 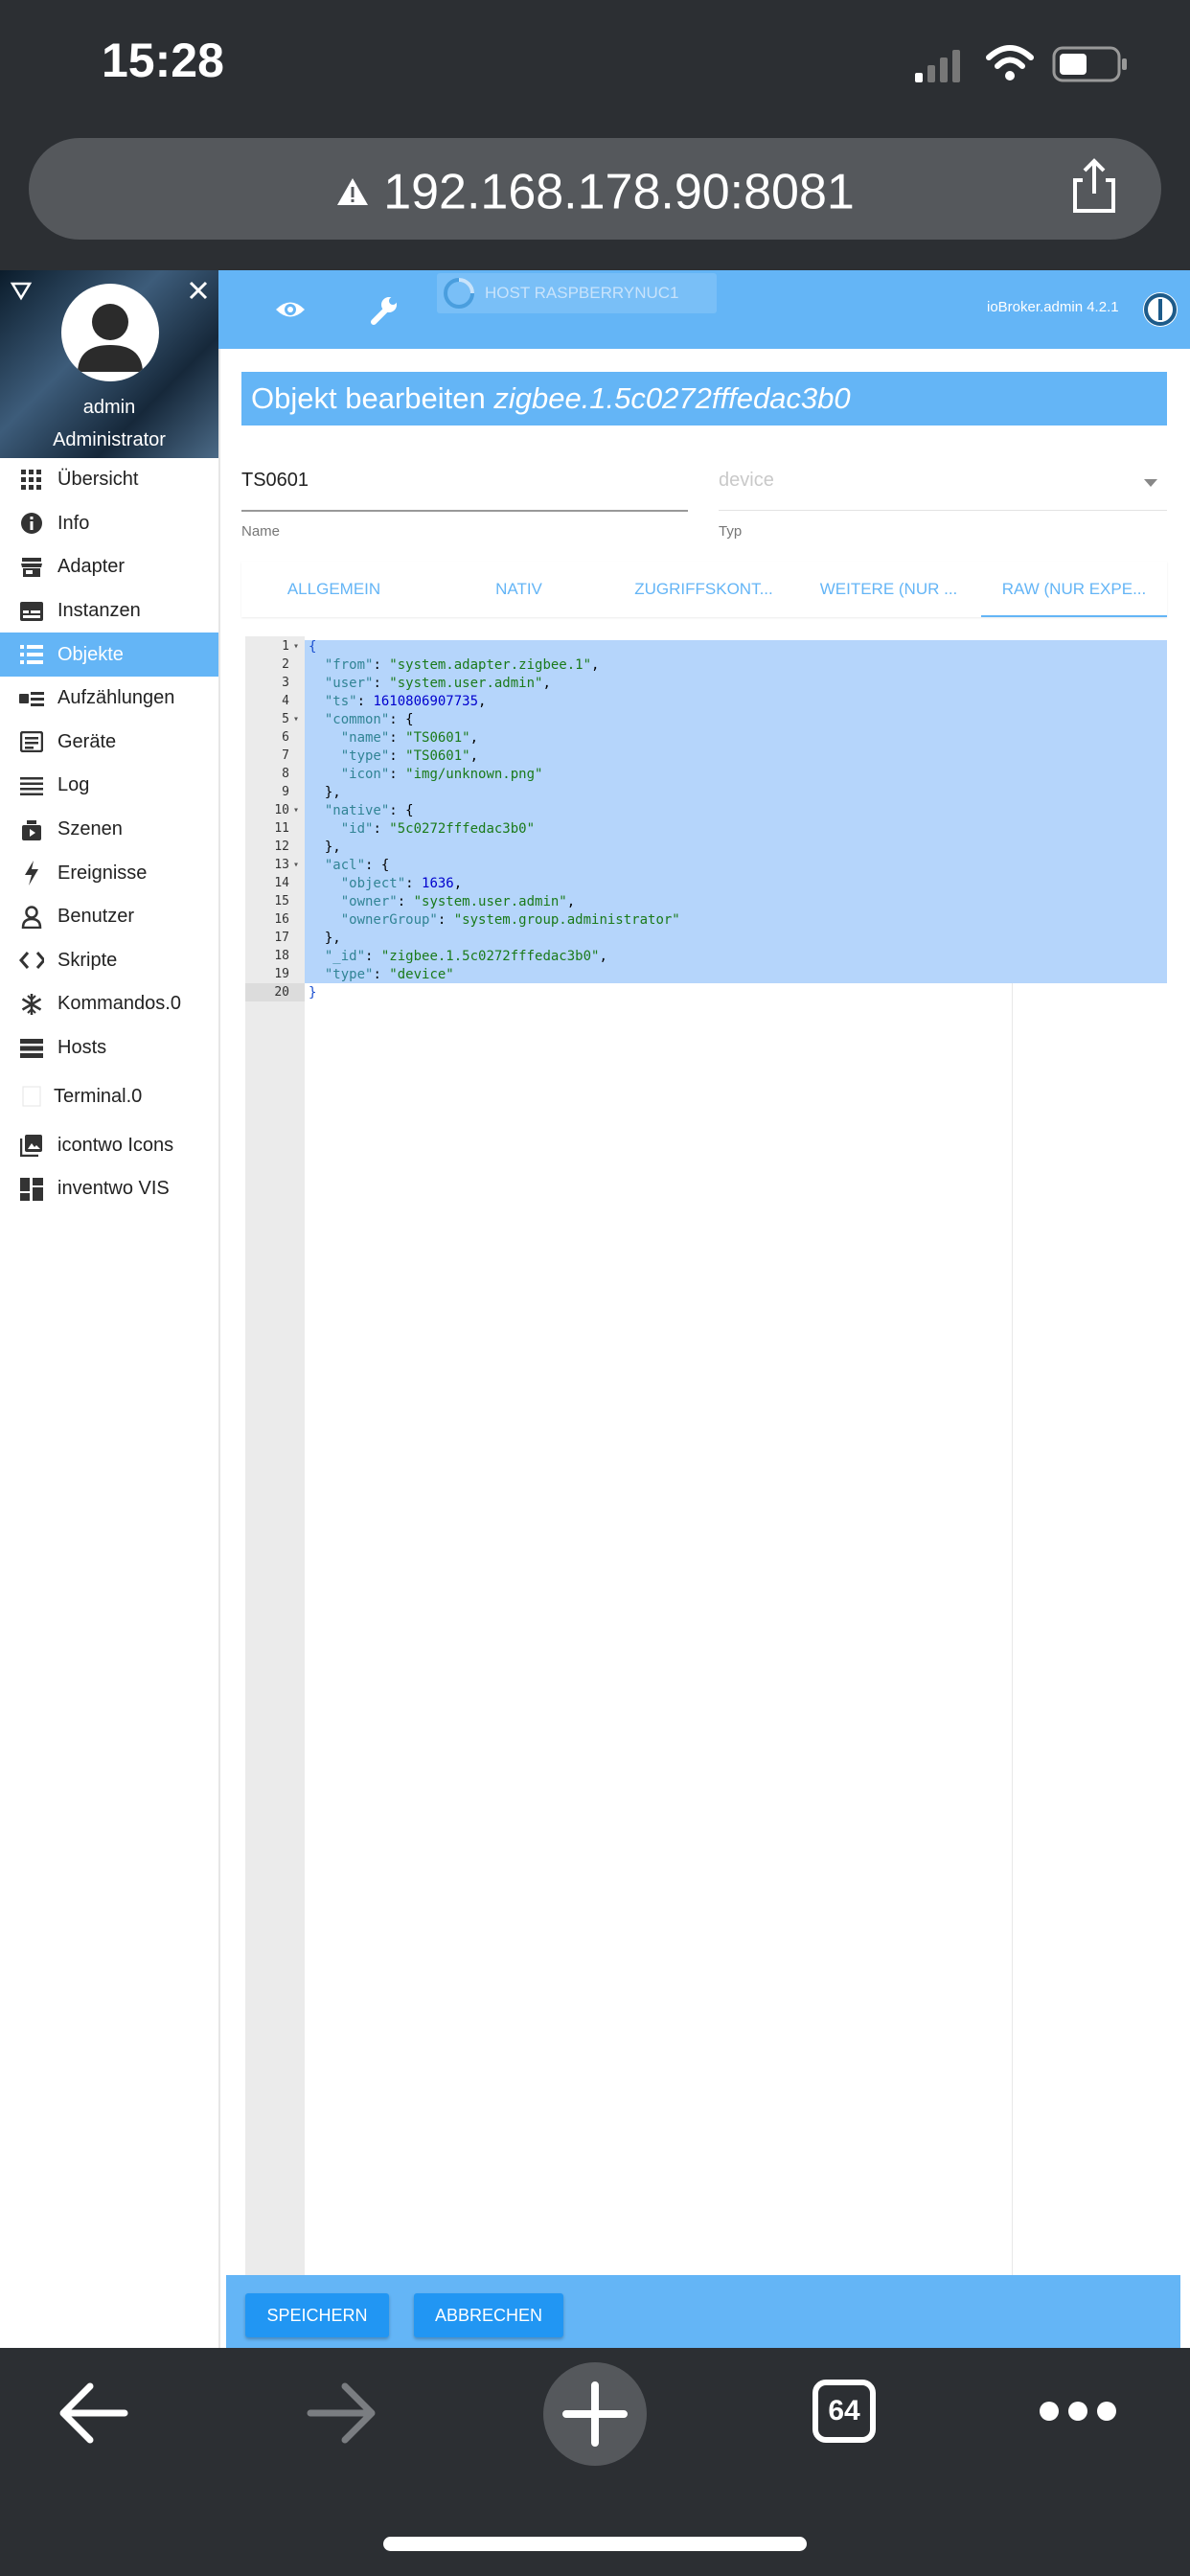 I want to click on code-line: "from": "system.adapter.zigbee.1",, so click(x=462, y=665).